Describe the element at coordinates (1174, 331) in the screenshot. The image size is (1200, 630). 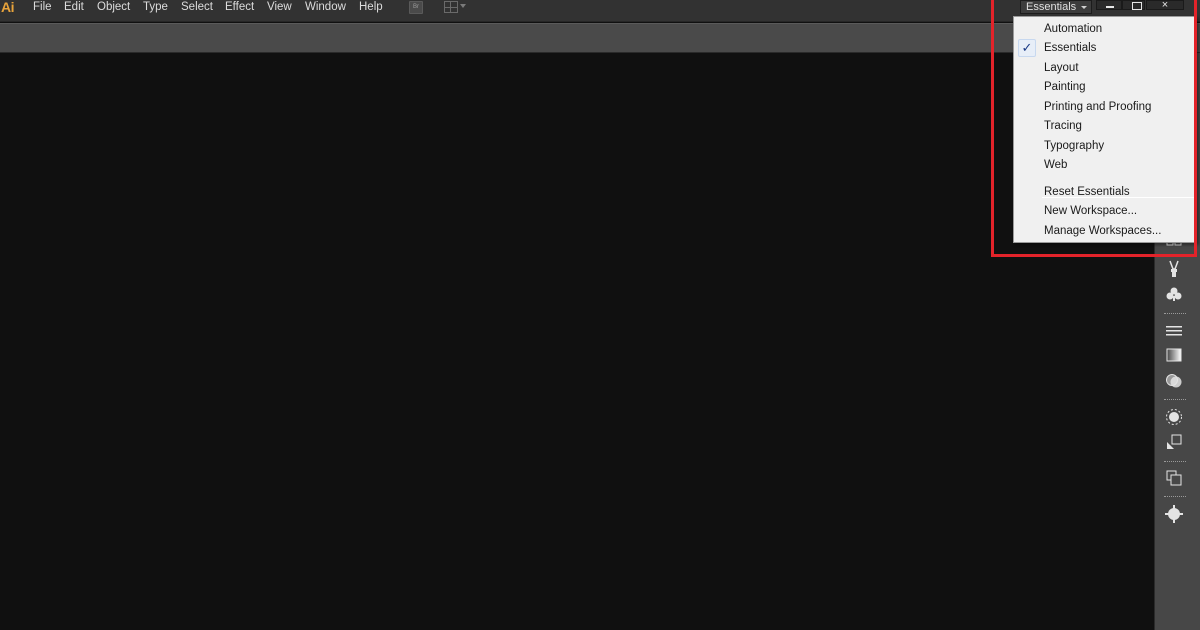
I see `stroke-icon` at that location.